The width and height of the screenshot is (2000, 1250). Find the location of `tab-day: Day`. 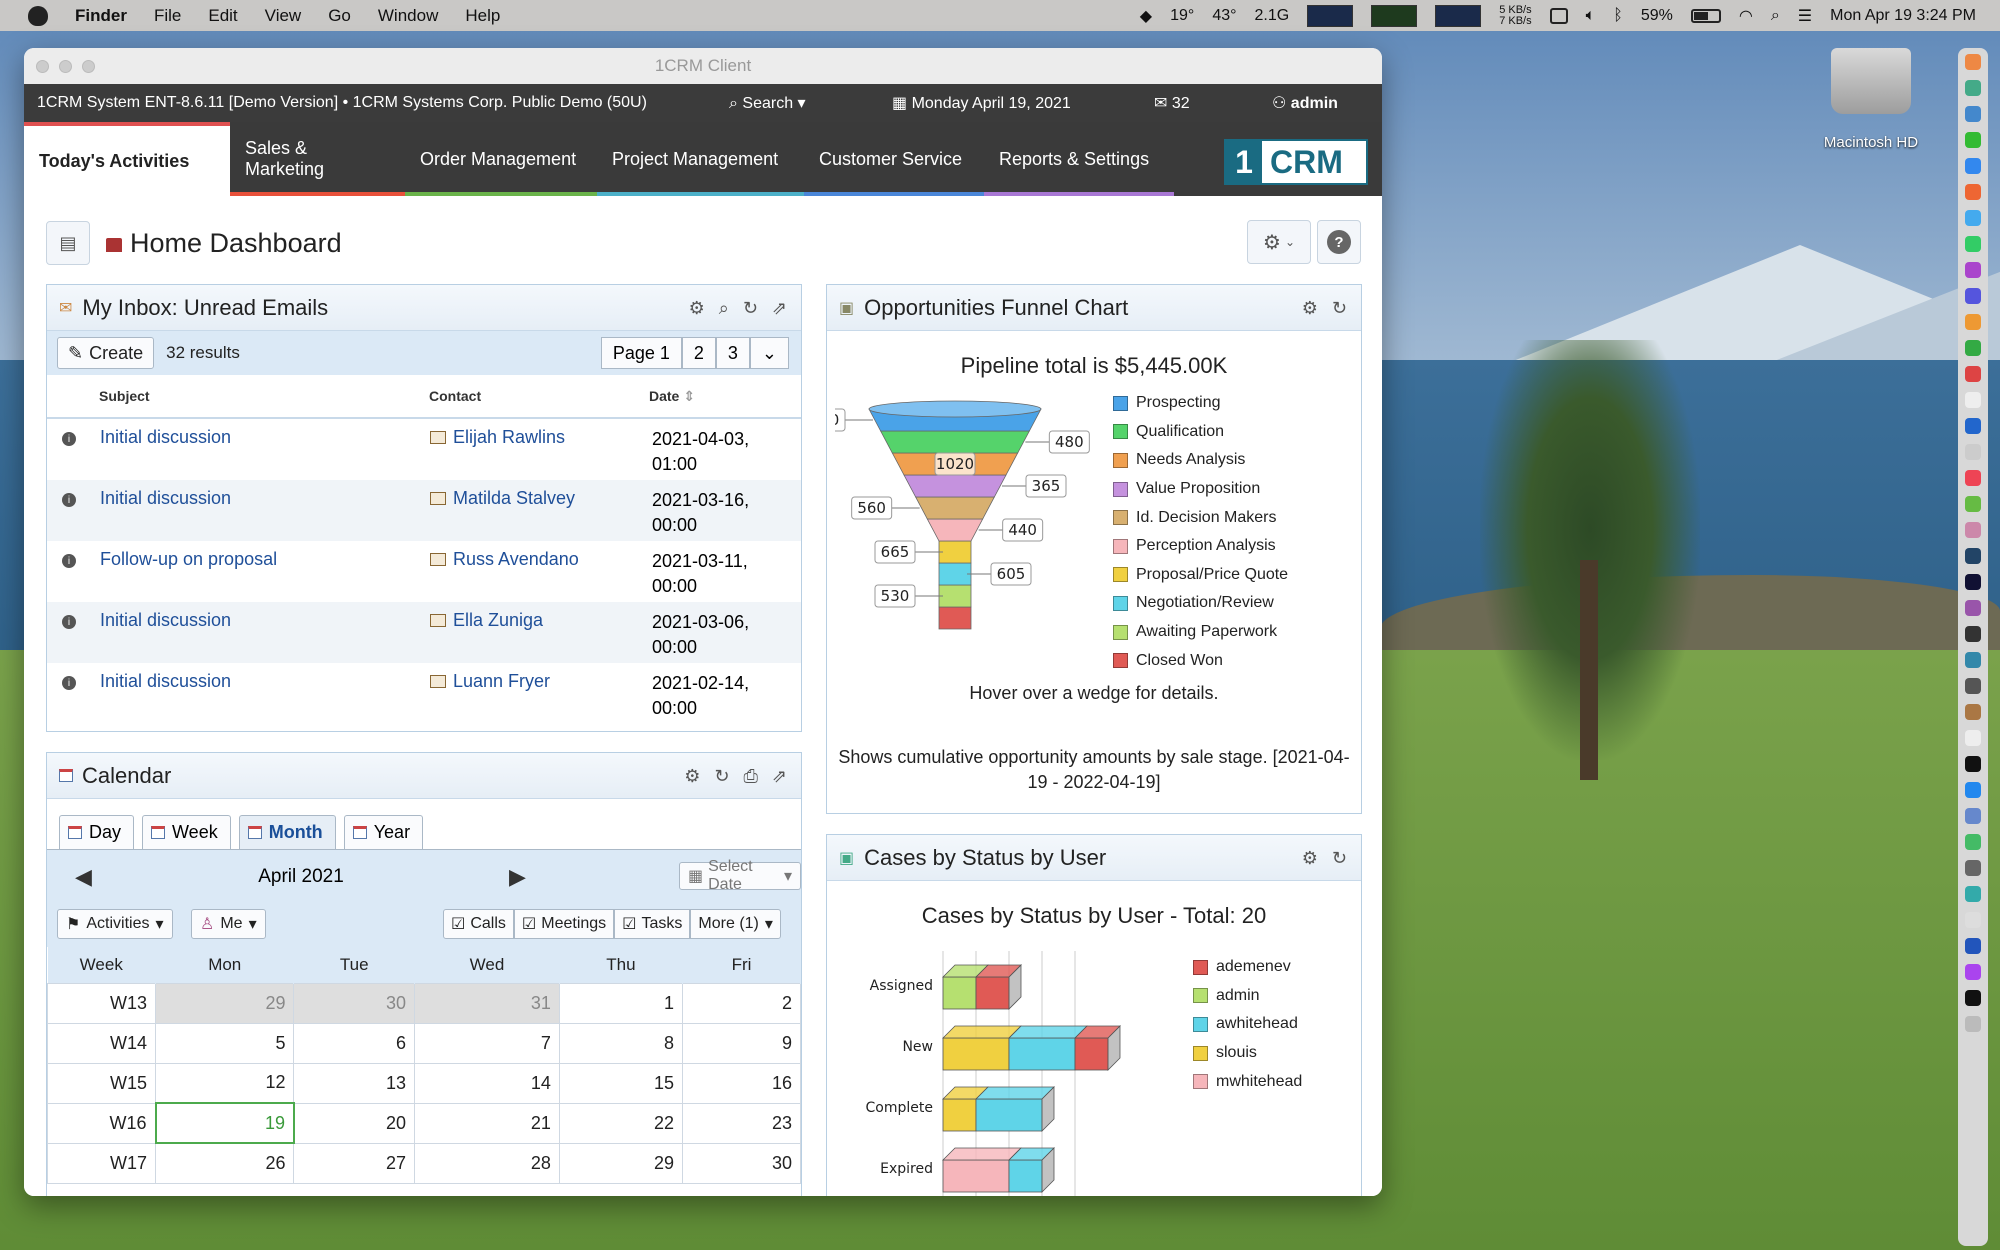

tab-day: Day is located at coordinates (97, 832).